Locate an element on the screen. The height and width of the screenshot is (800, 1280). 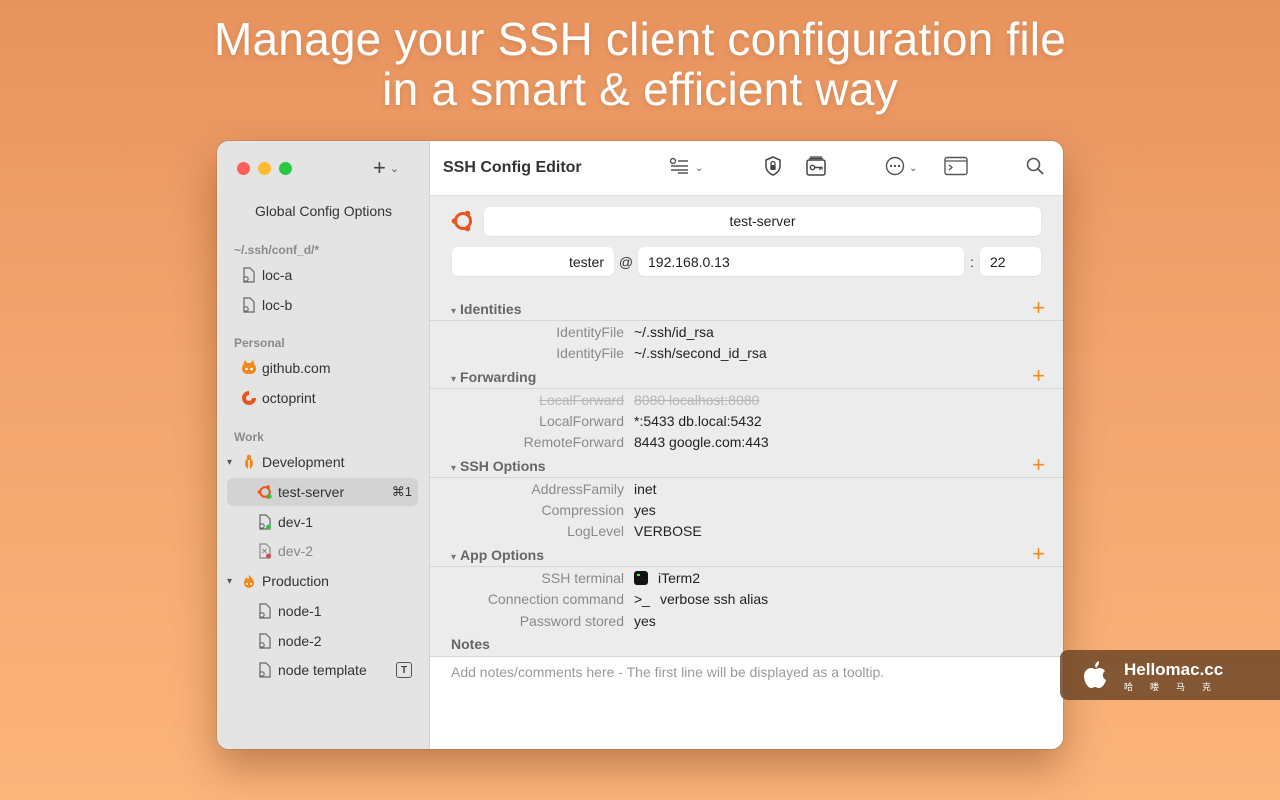
sidebar-item-node-2: node-2 is located at coordinates (337, 641).